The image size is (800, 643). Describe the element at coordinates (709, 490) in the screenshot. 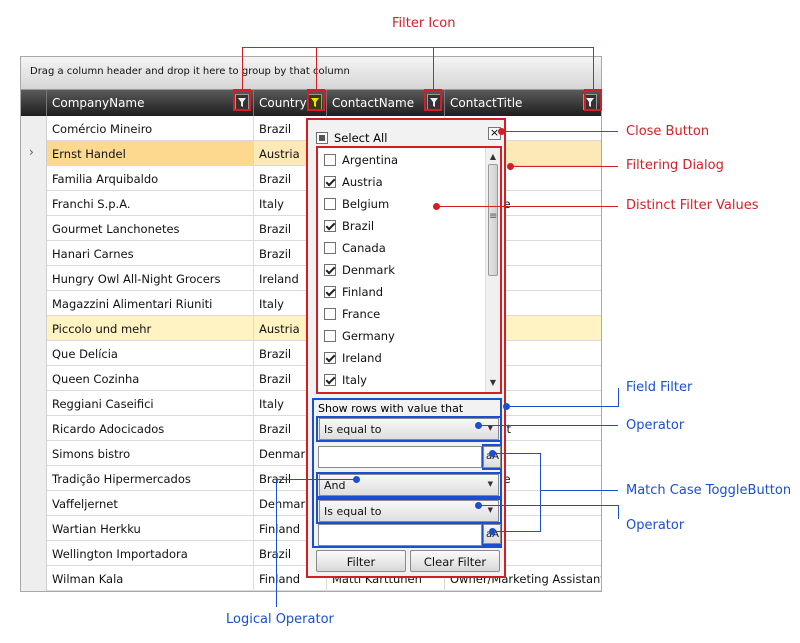

I see `annotation-match-case: Match Case ToggleButton` at that location.